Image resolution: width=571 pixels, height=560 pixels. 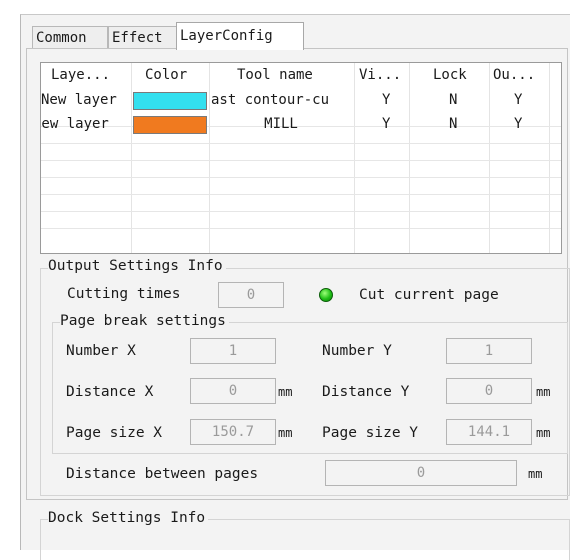 What do you see at coordinates (70, 37) in the screenshot?
I see `tab-common: Common` at bounding box center [70, 37].